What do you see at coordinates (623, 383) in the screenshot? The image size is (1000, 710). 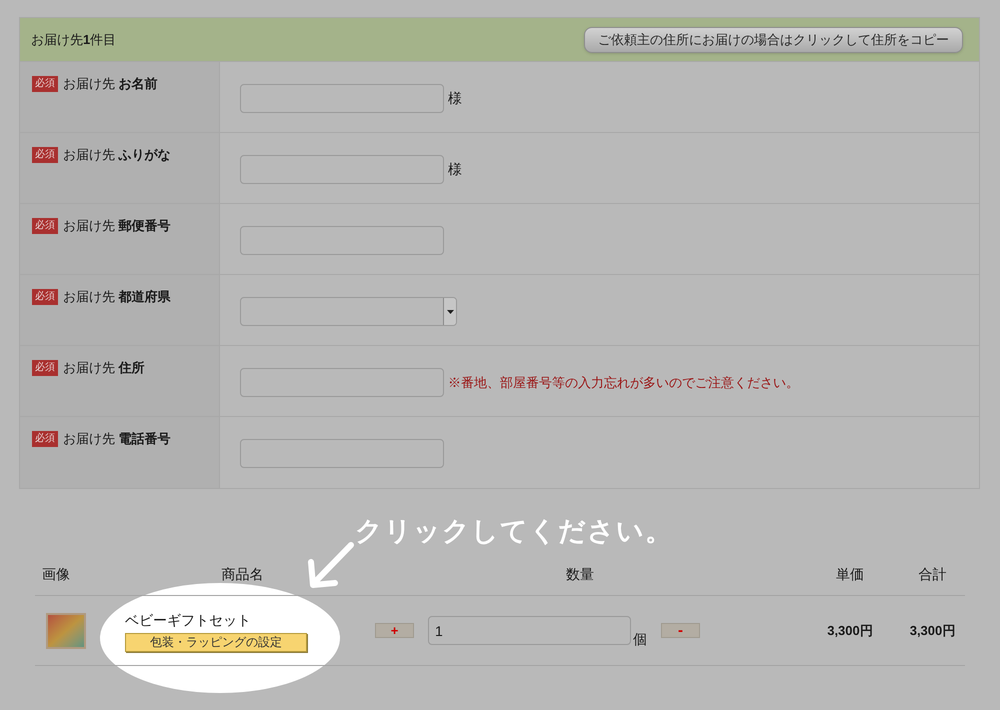 I see `note-text: ※番地、部屋番号等の入力忘れが多いのでご注意ください。` at bounding box center [623, 383].